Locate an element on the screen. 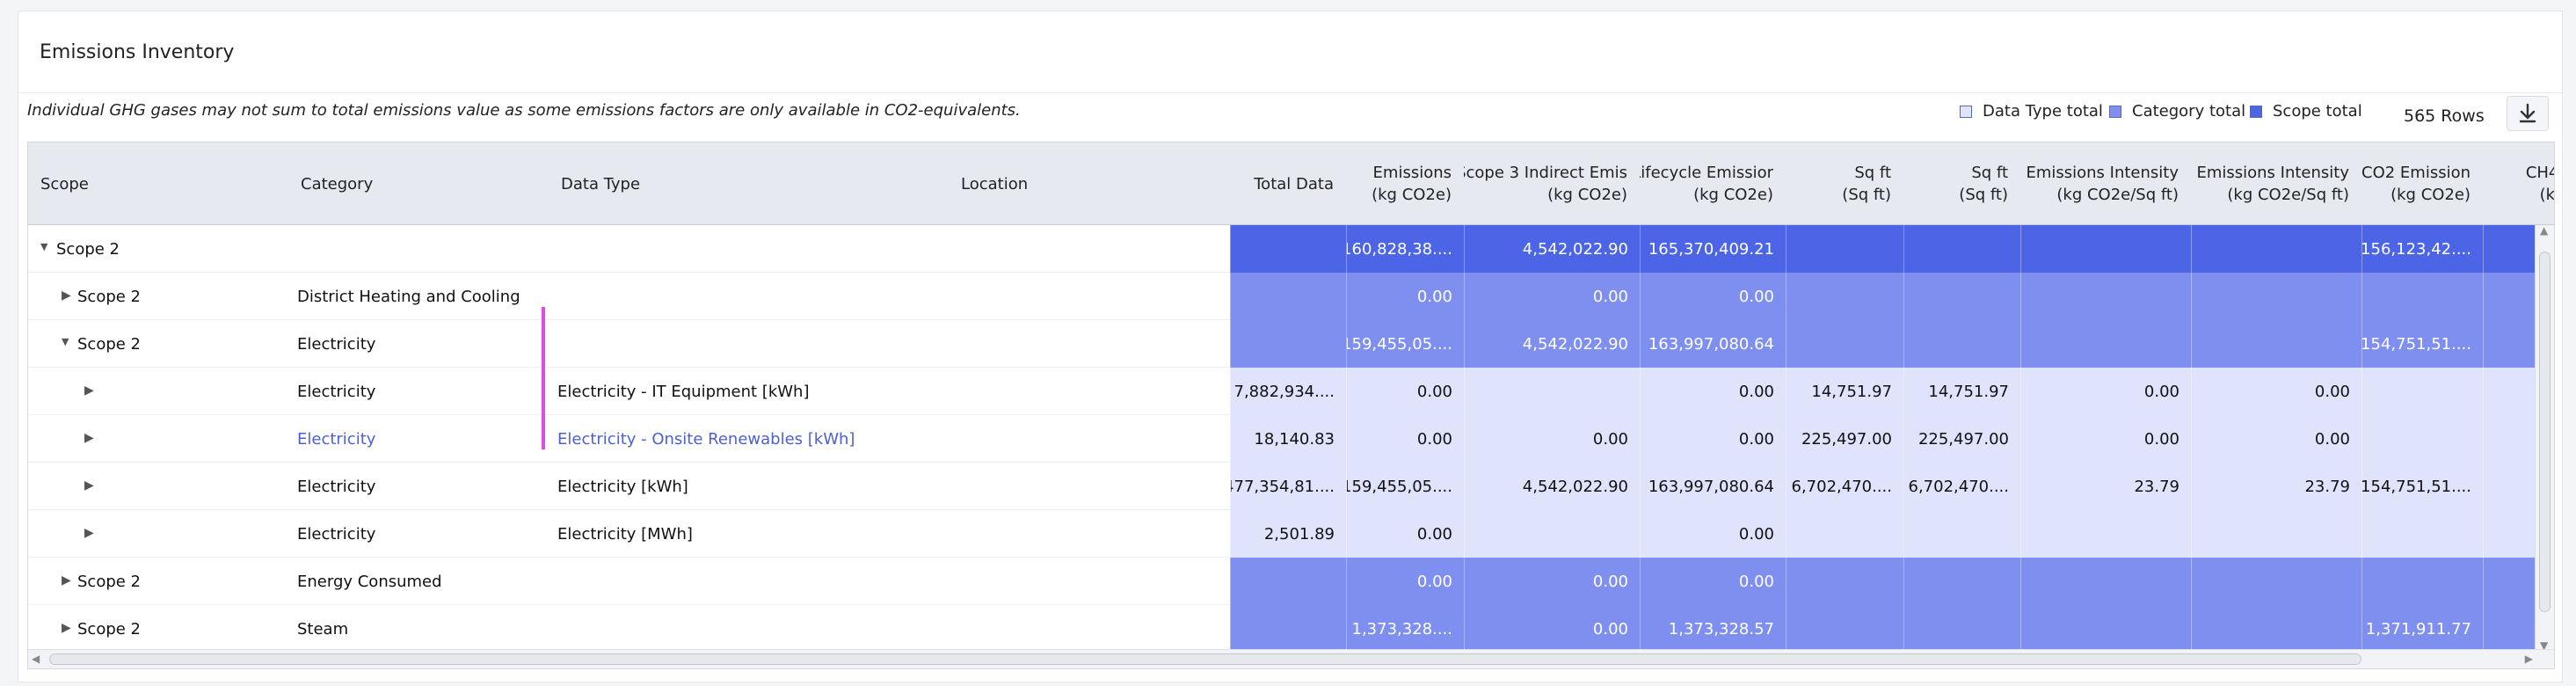 This screenshot has width=2576, height=686. cell-lifecycle-emissions: 163,997,080.64 is located at coordinates (1713, 344).